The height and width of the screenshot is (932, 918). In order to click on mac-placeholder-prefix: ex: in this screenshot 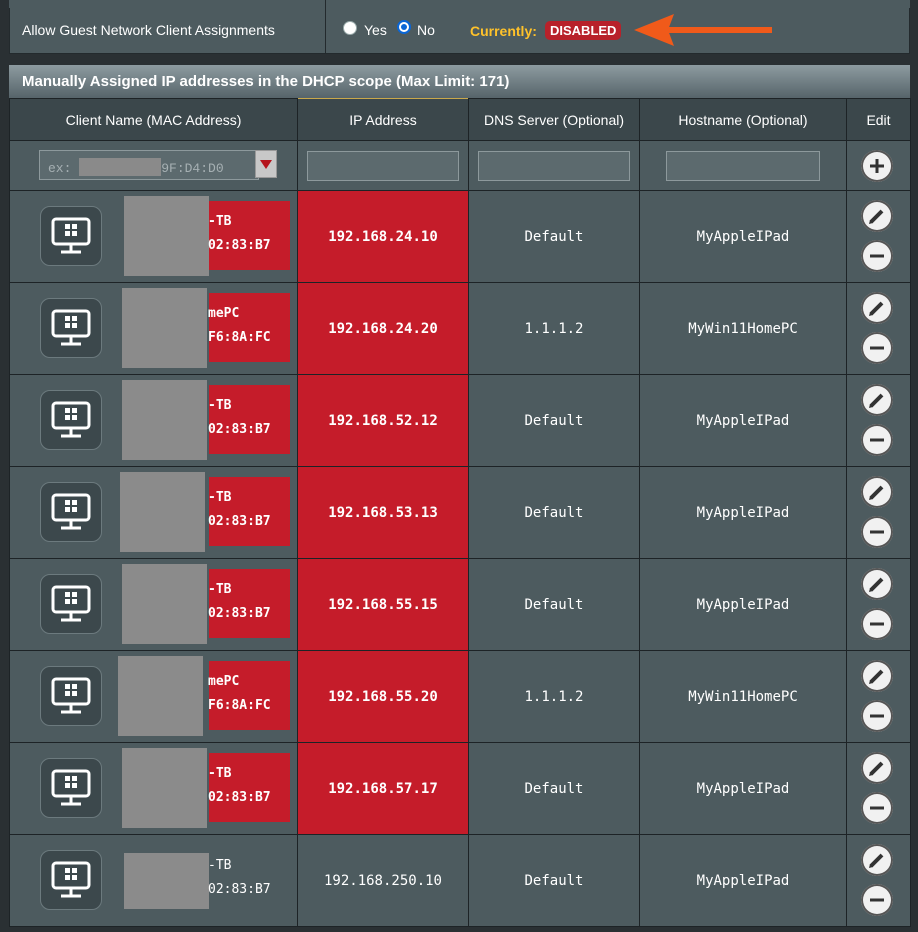, I will do `click(60, 168)`.